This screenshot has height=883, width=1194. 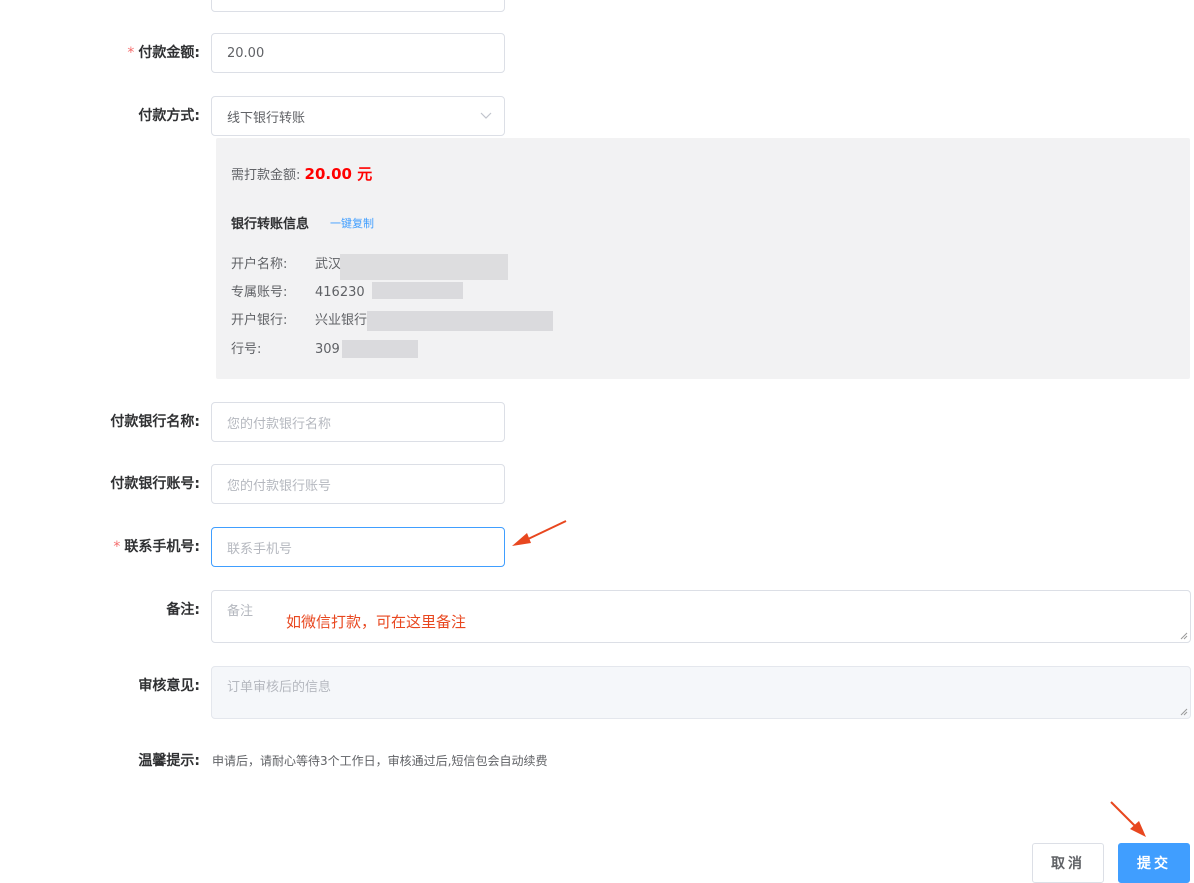 What do you see at coordinates (539, 533) in the screenshot?
I see `phone-arrow-icon` at bounding box center [539, 533].